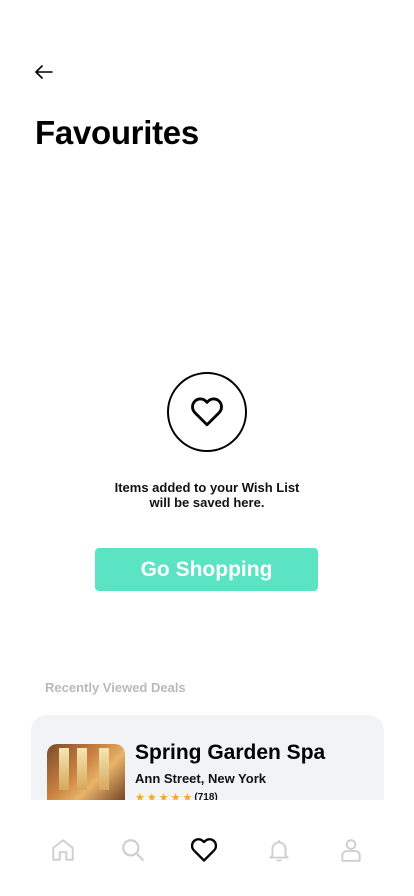  What do you see at coordinates (115, 687) in the screenshot?
I see `recently-viewed-label: Recently Viewed Deals` at bounding box center [115, 687].